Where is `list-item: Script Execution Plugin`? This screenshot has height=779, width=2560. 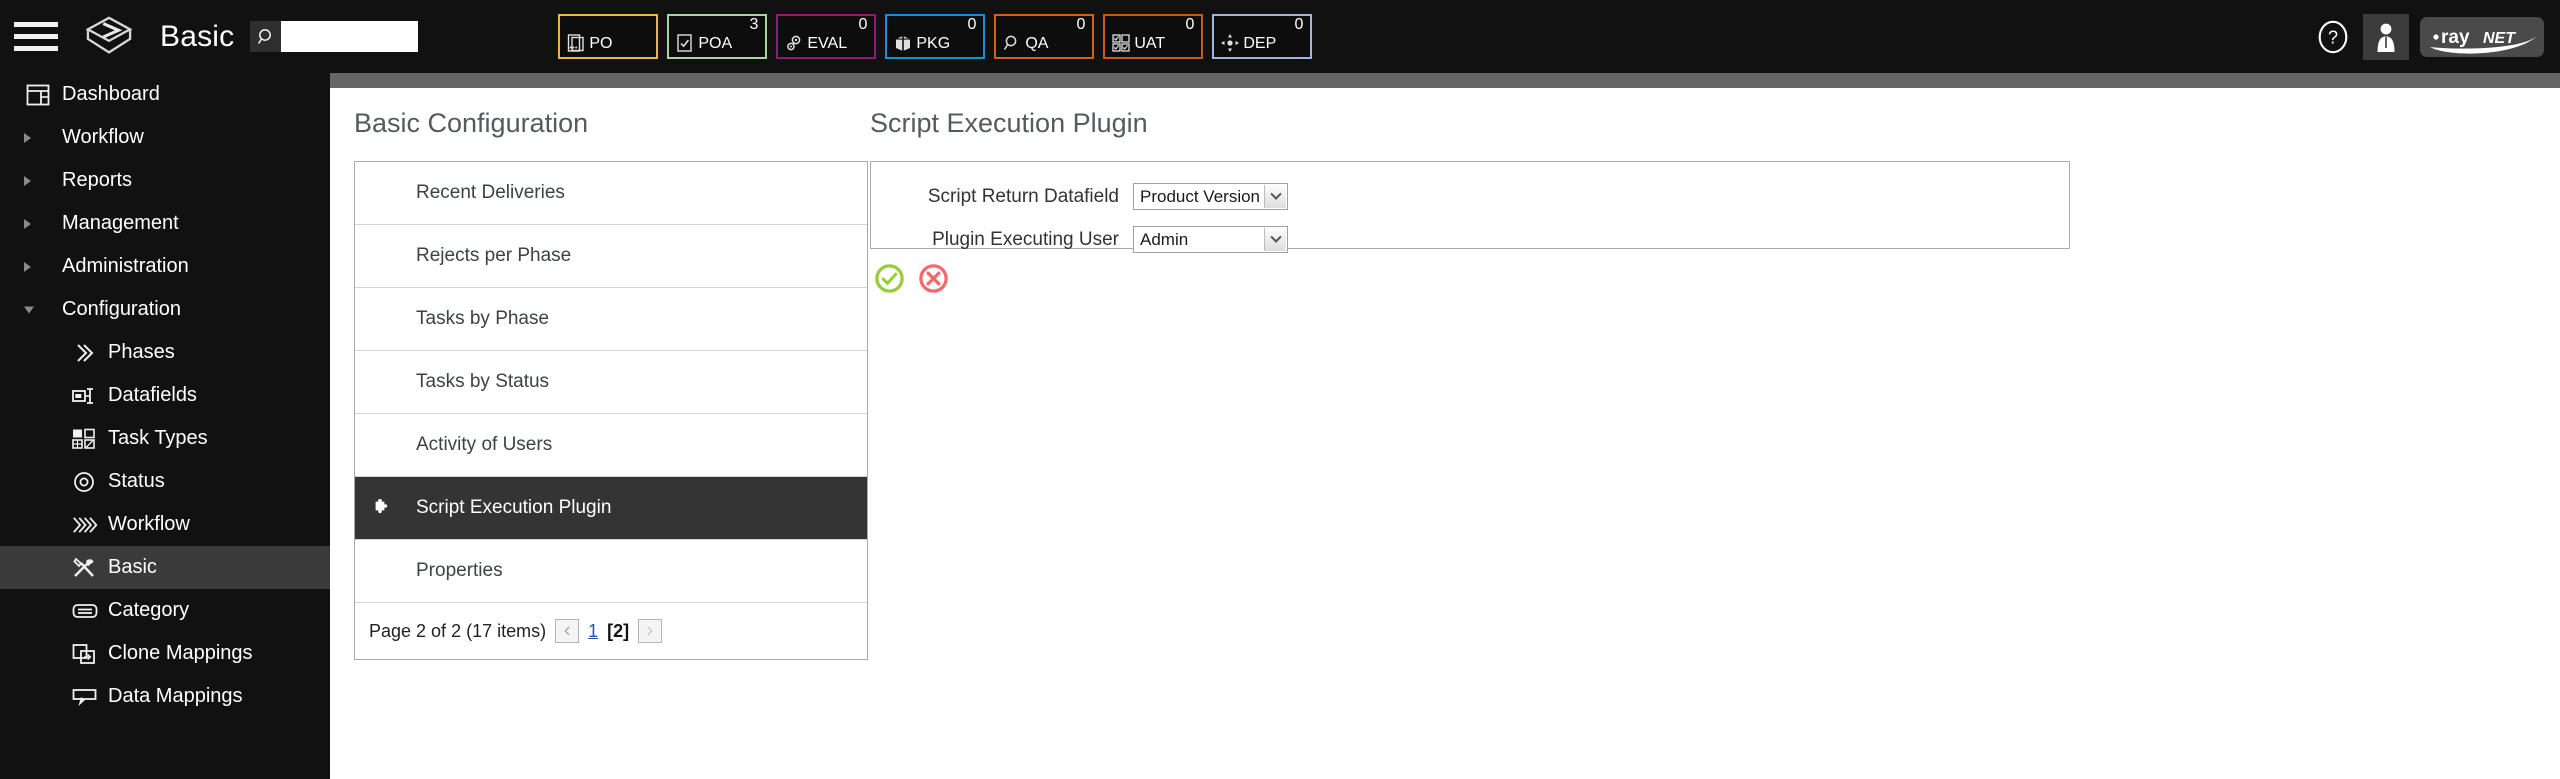 list-item: Script Execution Plugin is located at coordinates (611, 508).